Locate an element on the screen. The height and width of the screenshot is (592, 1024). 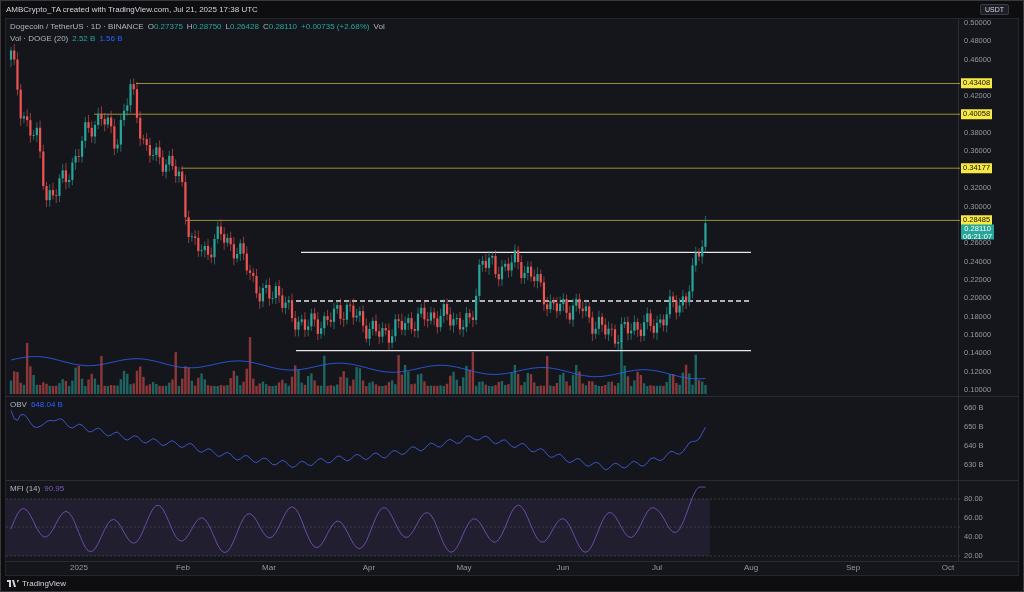
time-tick: Jun is located at coordinates (563, 567).